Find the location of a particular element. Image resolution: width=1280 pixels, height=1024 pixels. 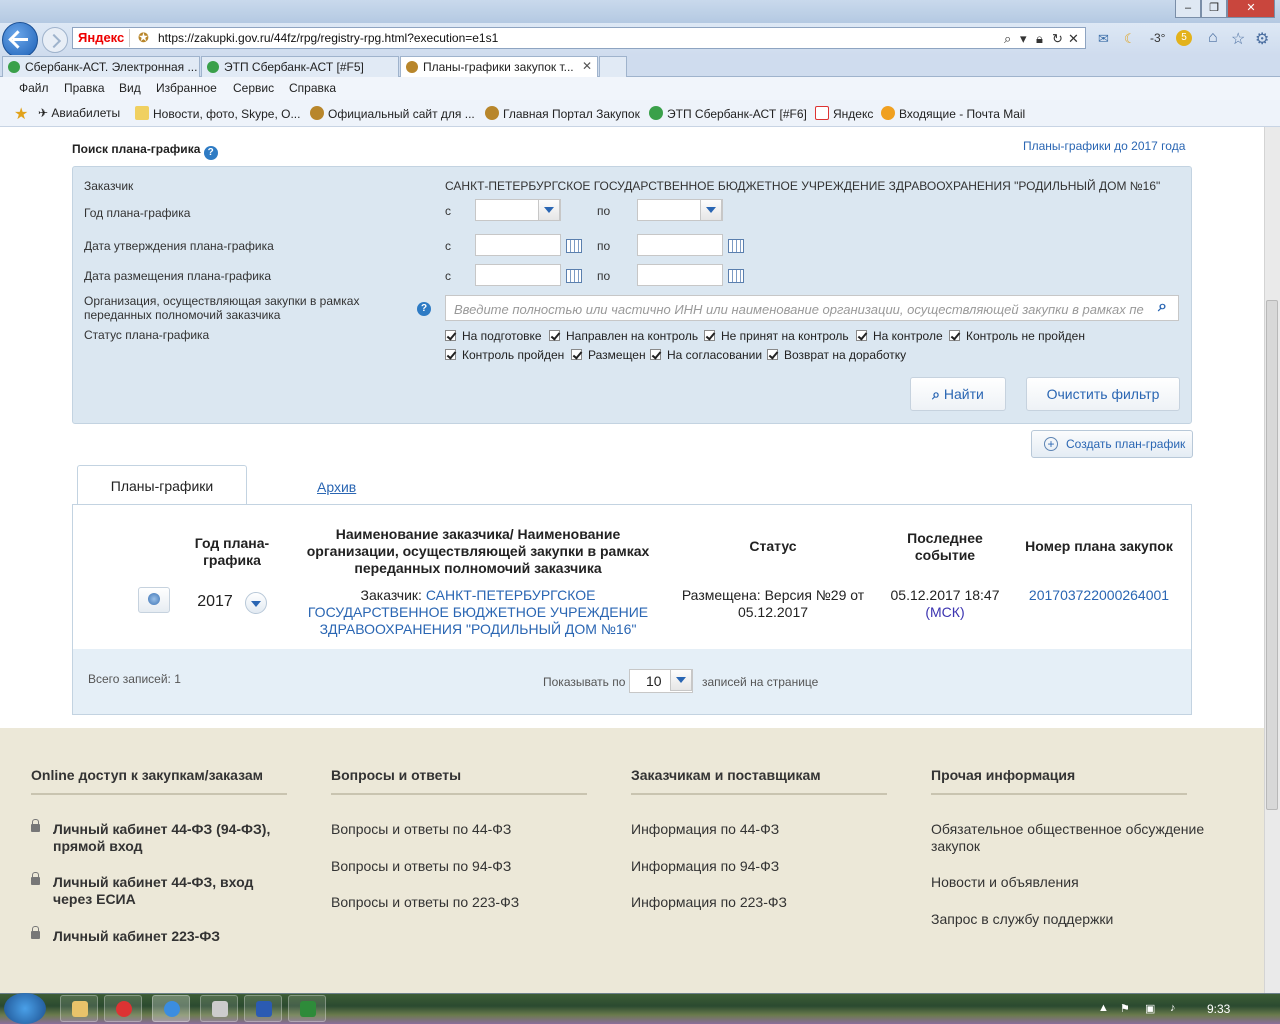

favorites-star-icon: ☆ is located at coordinates (1238, 39).